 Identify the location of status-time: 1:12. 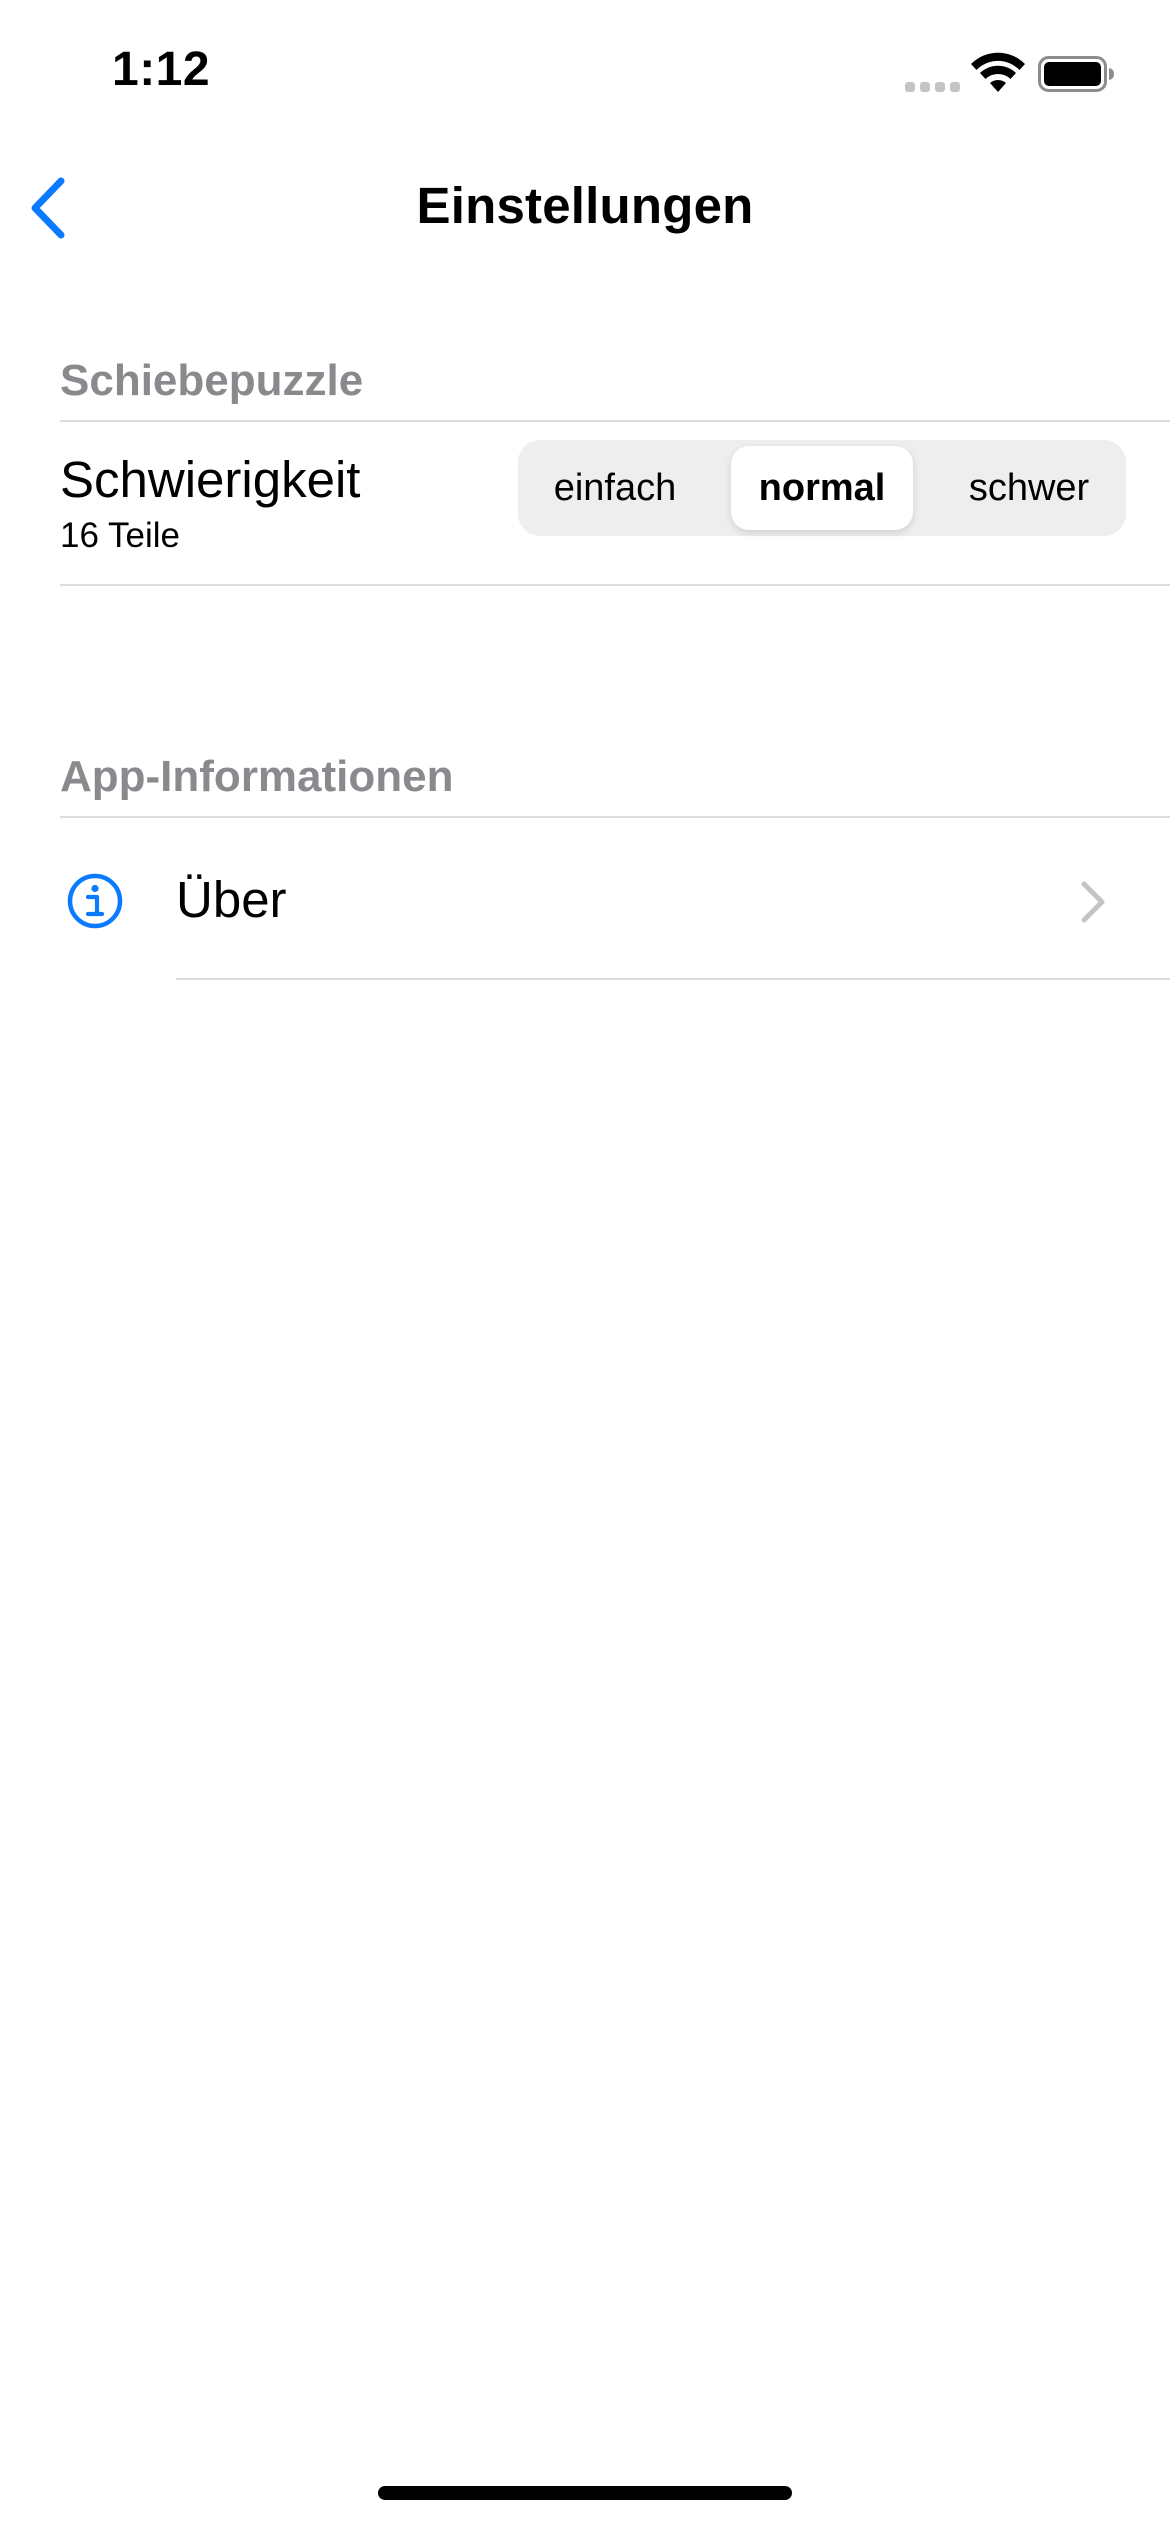
(161, 69).